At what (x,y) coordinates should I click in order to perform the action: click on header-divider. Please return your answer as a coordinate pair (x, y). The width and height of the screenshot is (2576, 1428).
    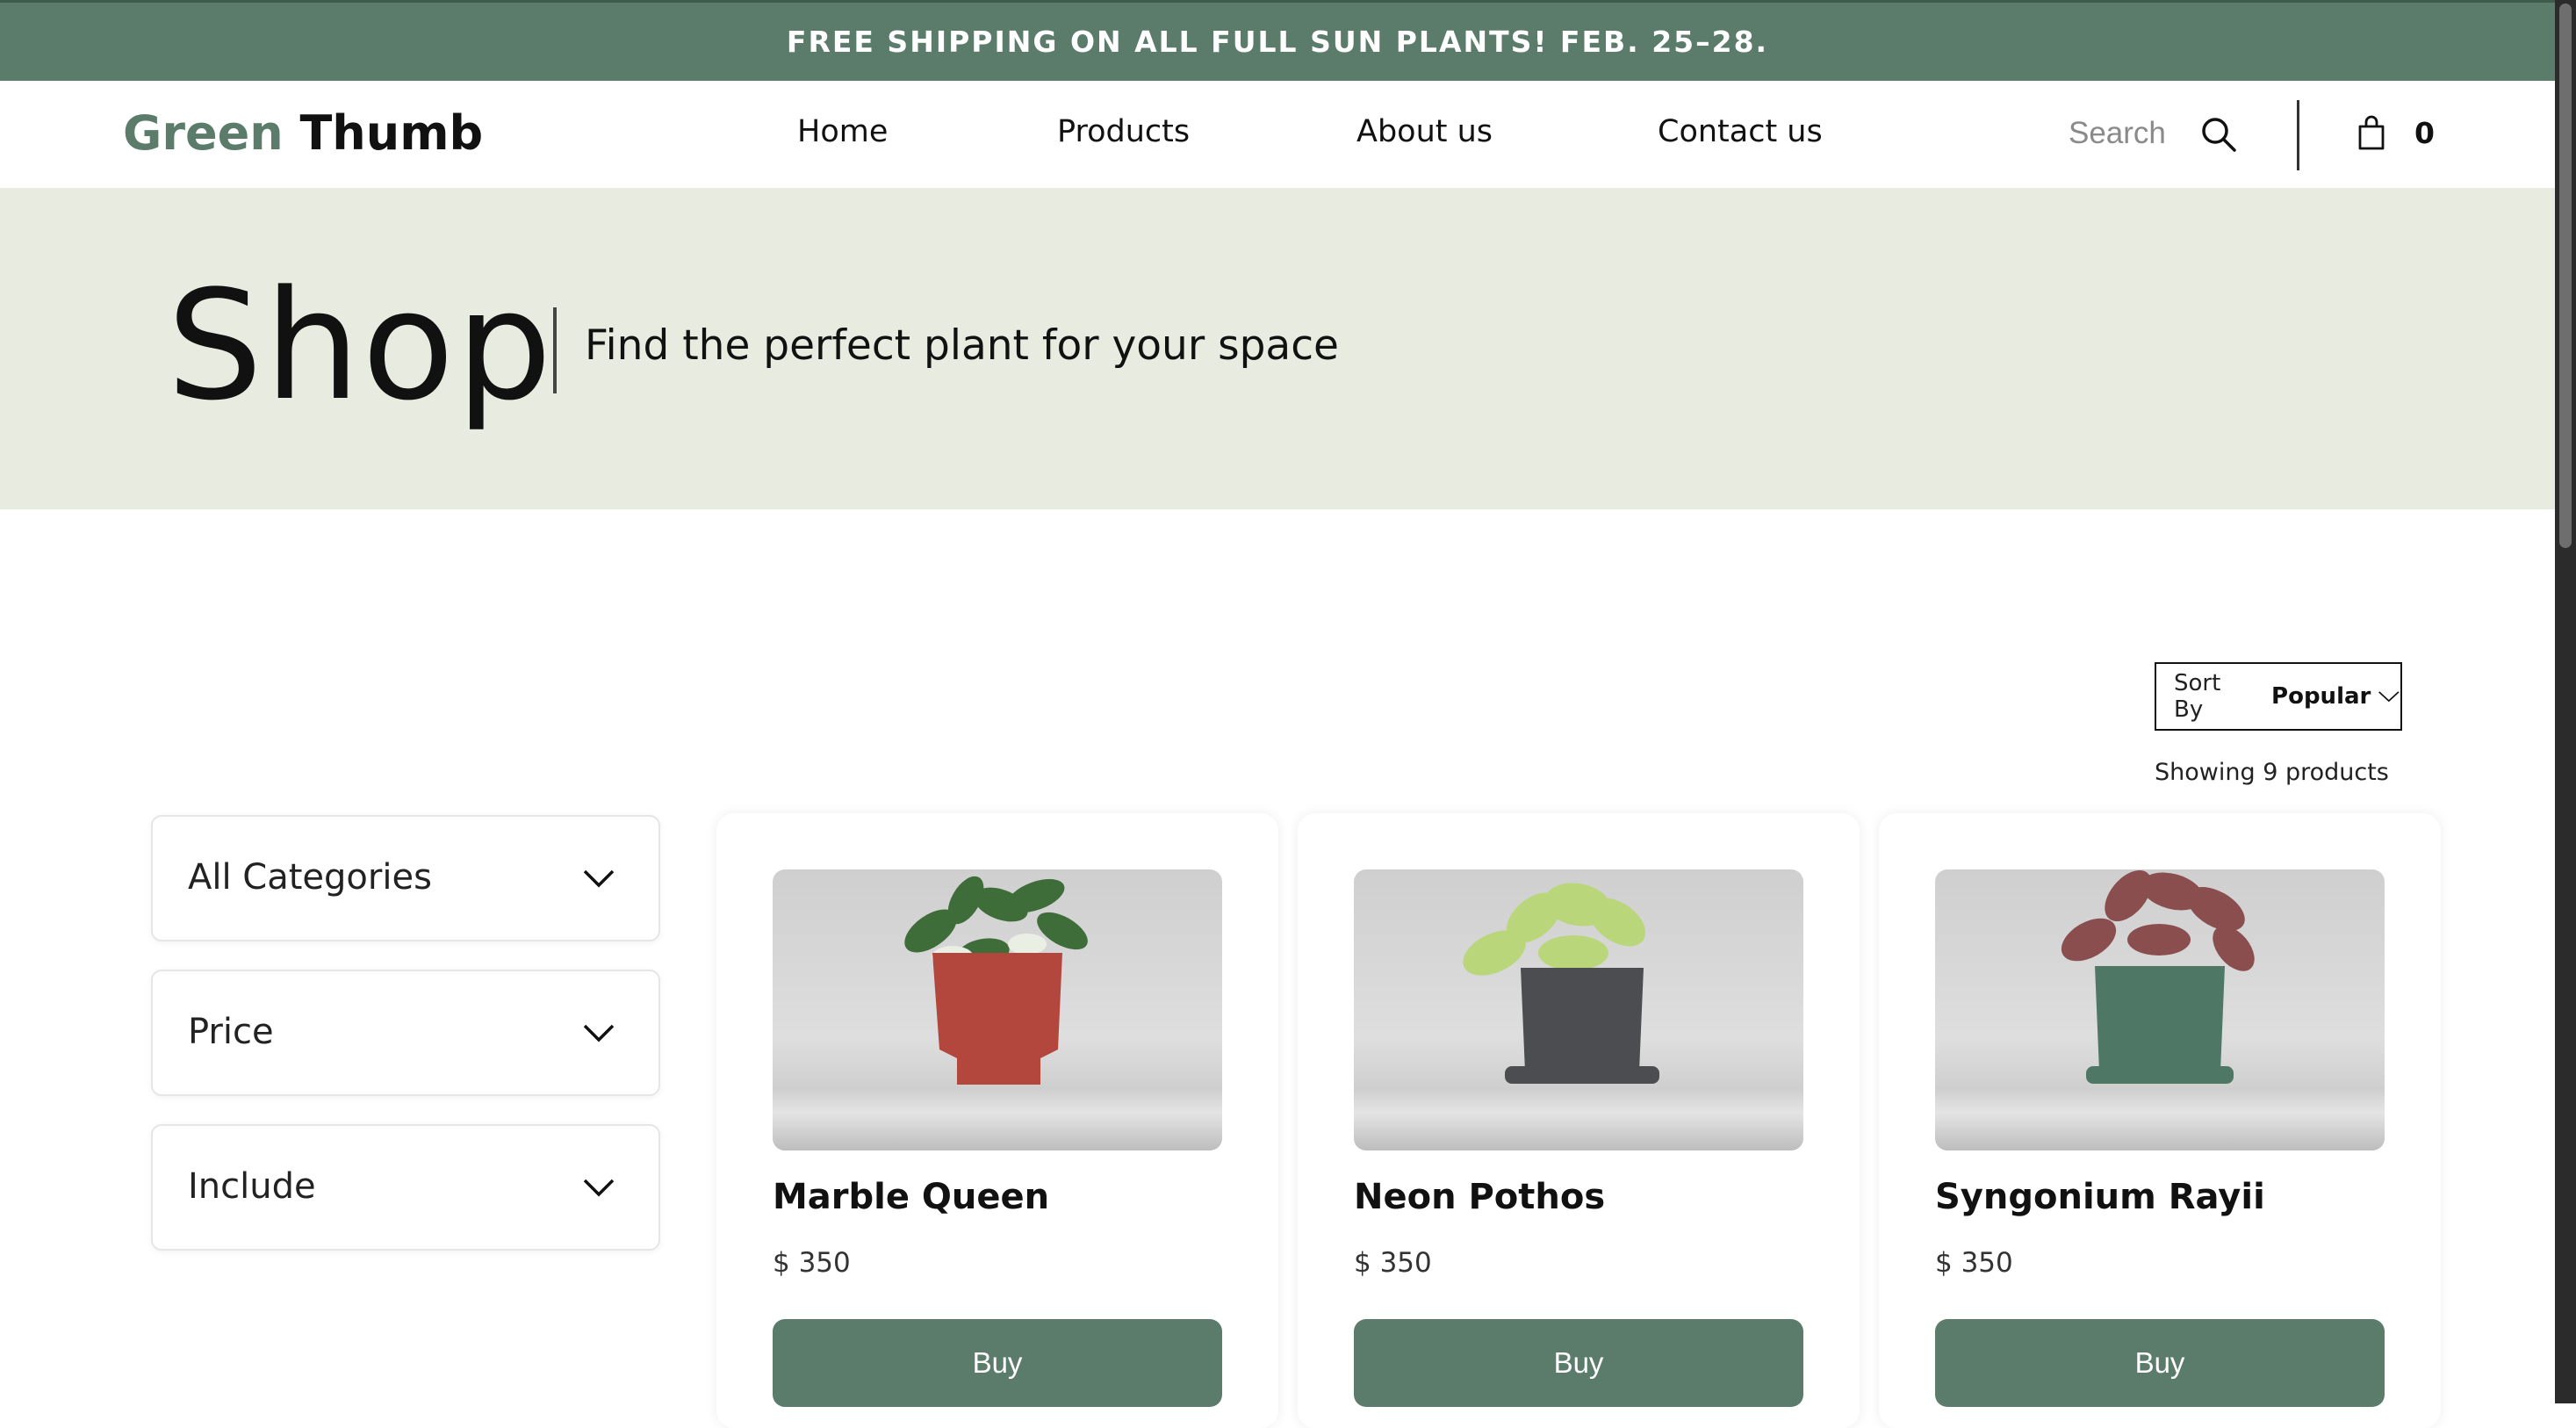
    Looking at the image, I should click on (2298, 135).